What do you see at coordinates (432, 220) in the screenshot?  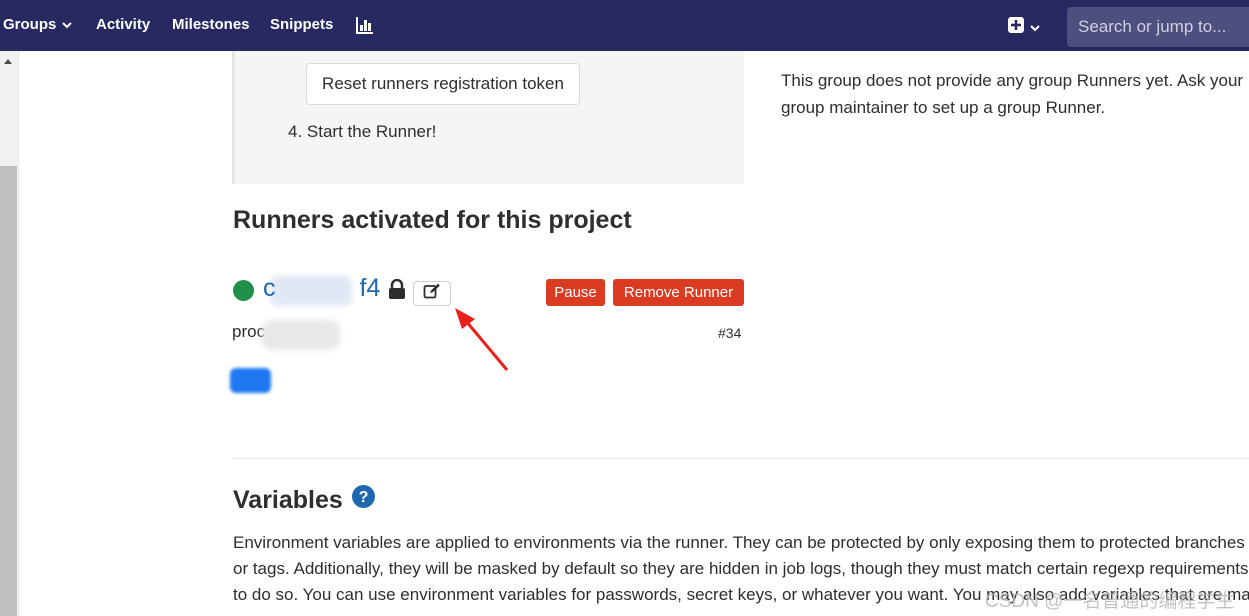 I see `runners-section-title: Runners activated for this project` at bounding box center [432, 220].